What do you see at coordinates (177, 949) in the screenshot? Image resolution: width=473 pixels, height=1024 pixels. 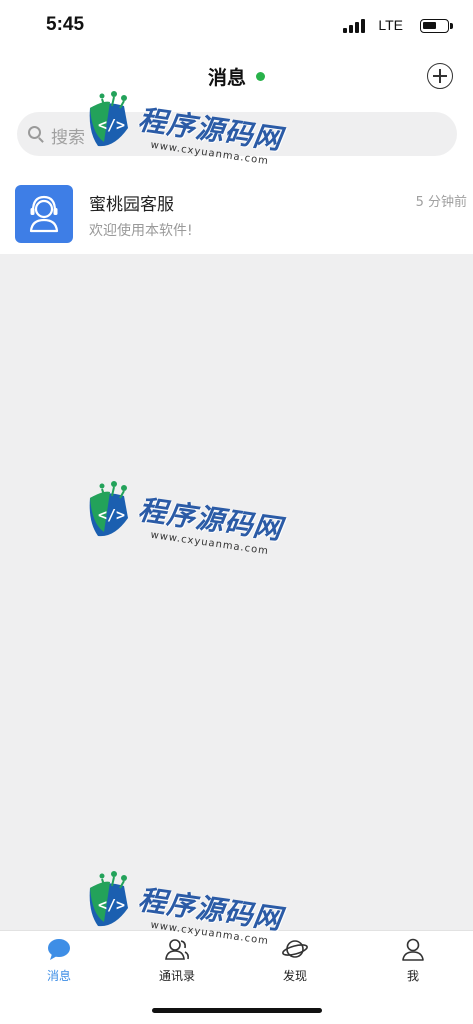 I see `contacts-icon` at bounding box center [177, 949].